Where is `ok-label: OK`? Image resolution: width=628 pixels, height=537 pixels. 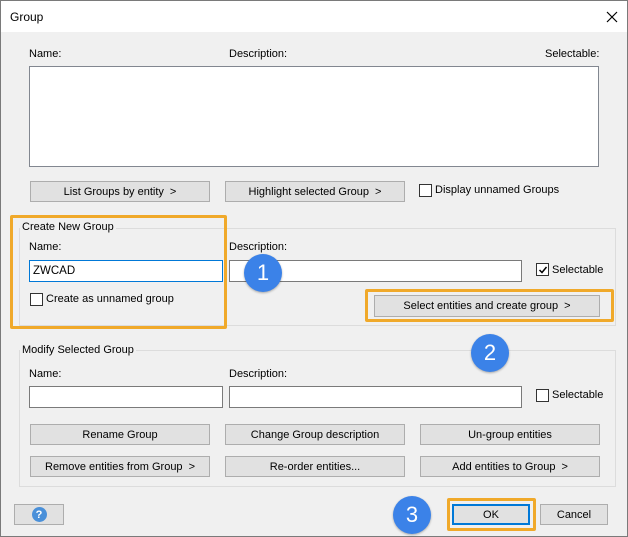 ok-label: OK is located at coordinates (491, 514).